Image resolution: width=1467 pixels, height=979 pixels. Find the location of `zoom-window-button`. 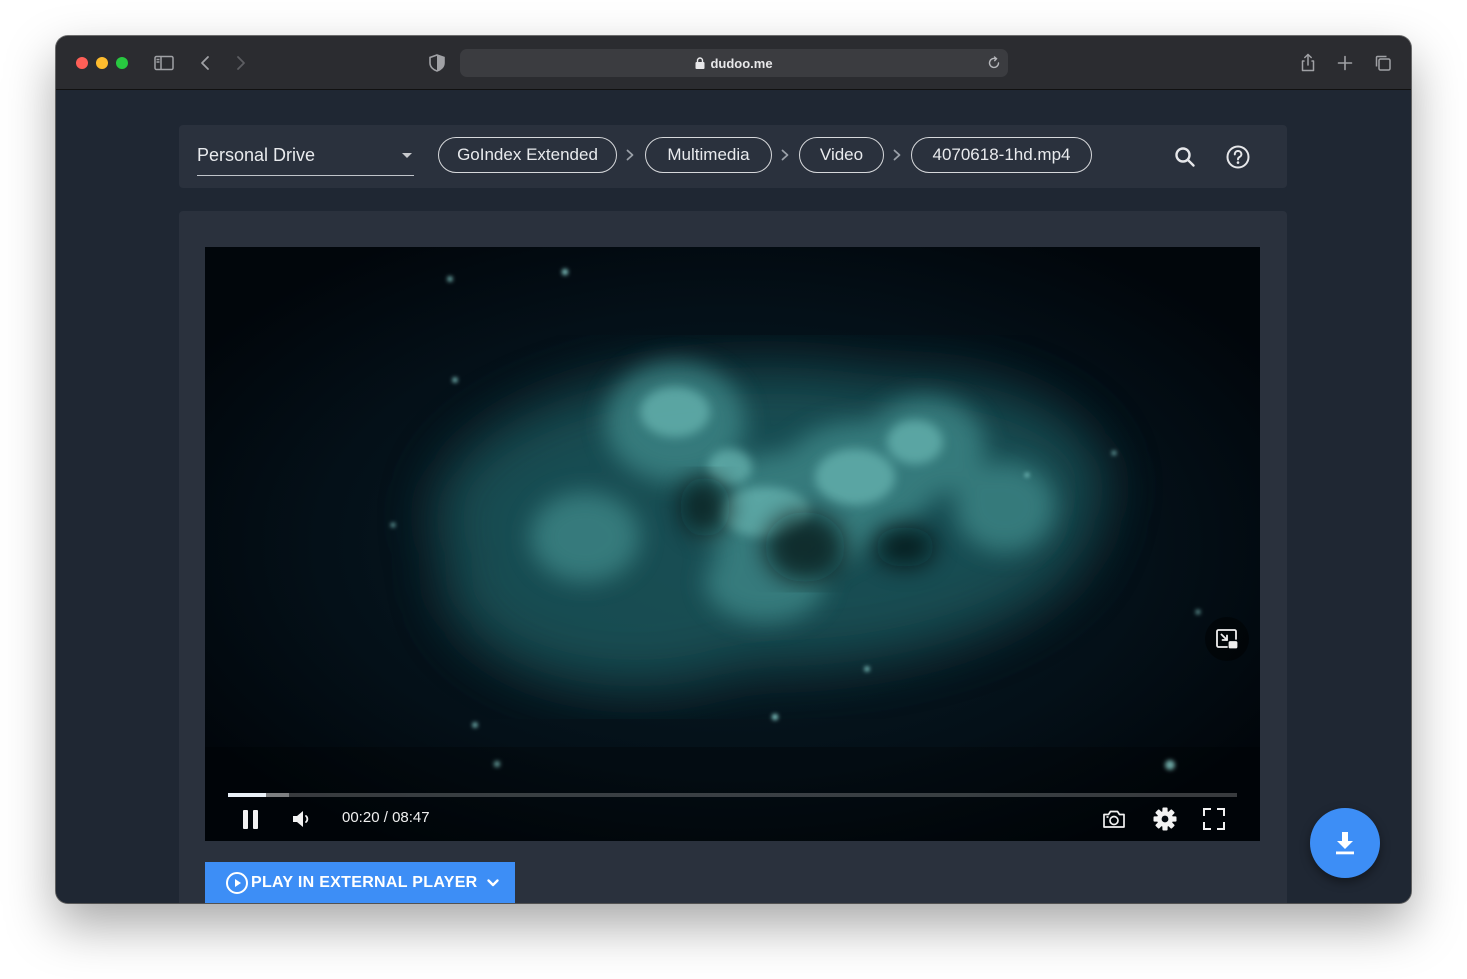

zoom-window-button is located at coordinates (122, 63).